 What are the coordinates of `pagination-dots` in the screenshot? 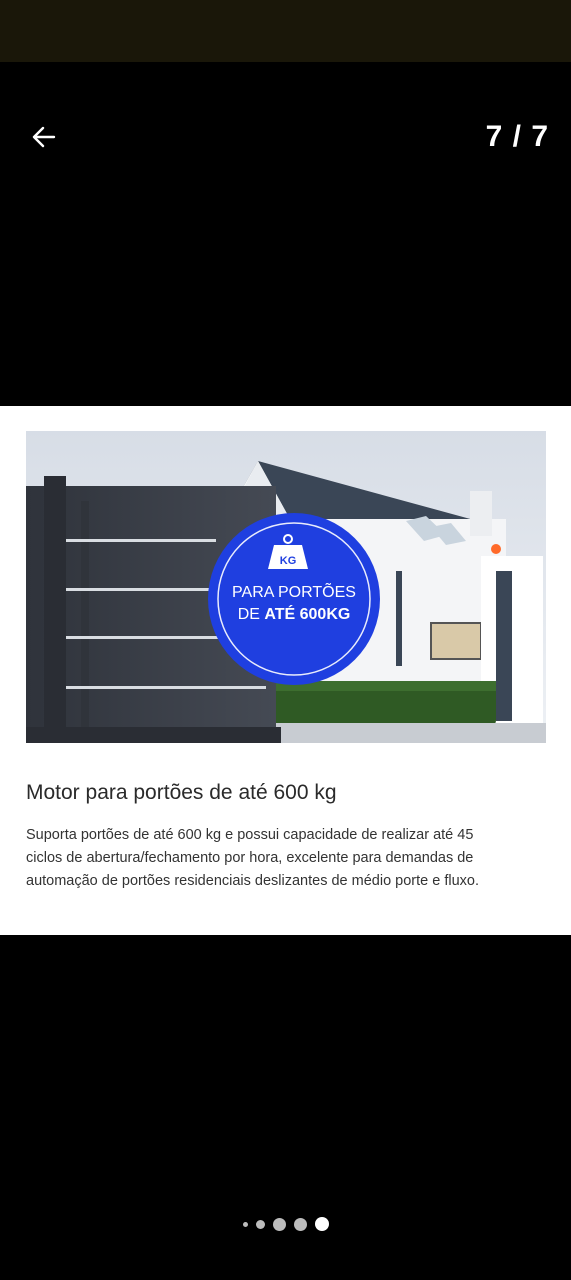 It's located at (285, 1224).